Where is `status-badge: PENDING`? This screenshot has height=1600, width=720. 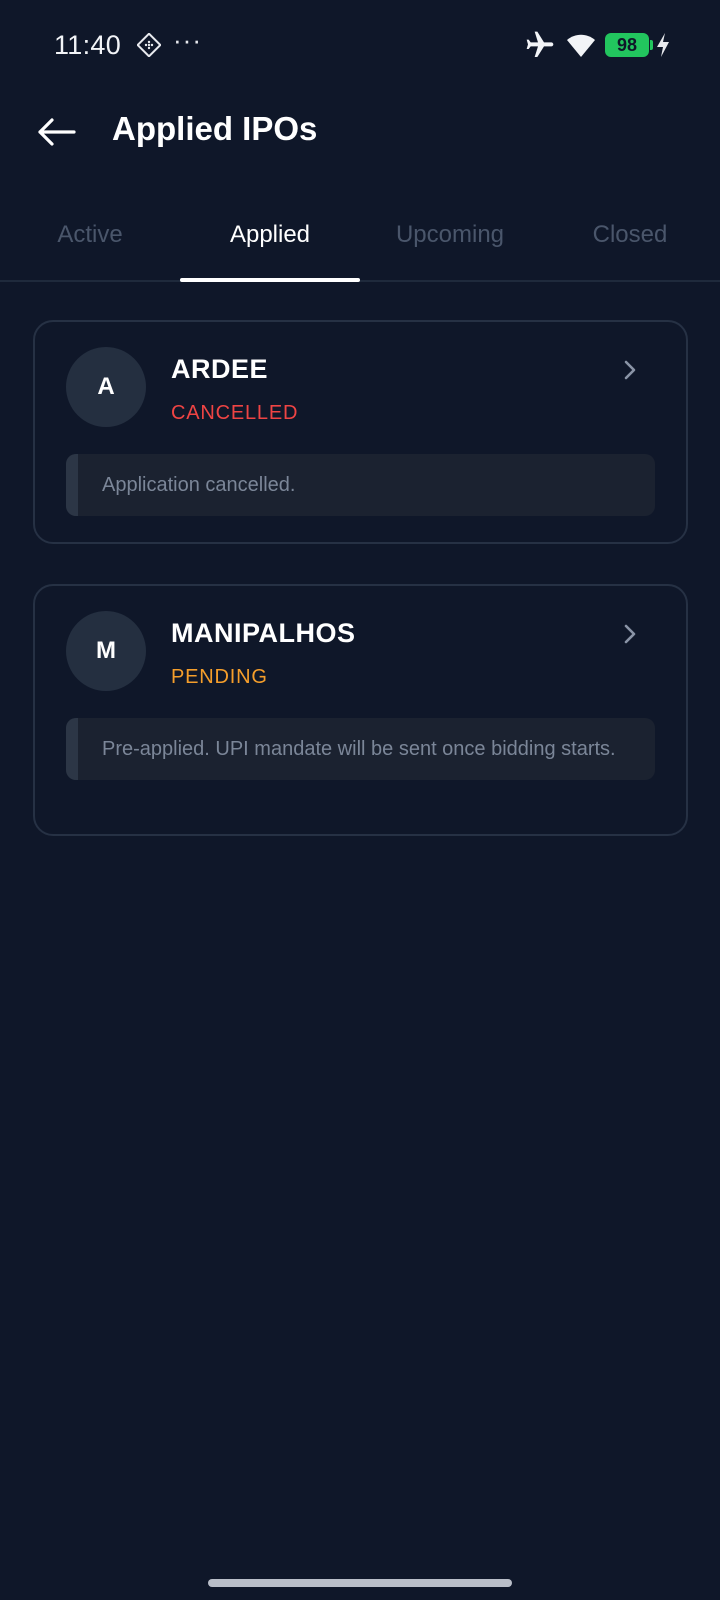 status-badge: PENDING is located at coordinates (219, 677).